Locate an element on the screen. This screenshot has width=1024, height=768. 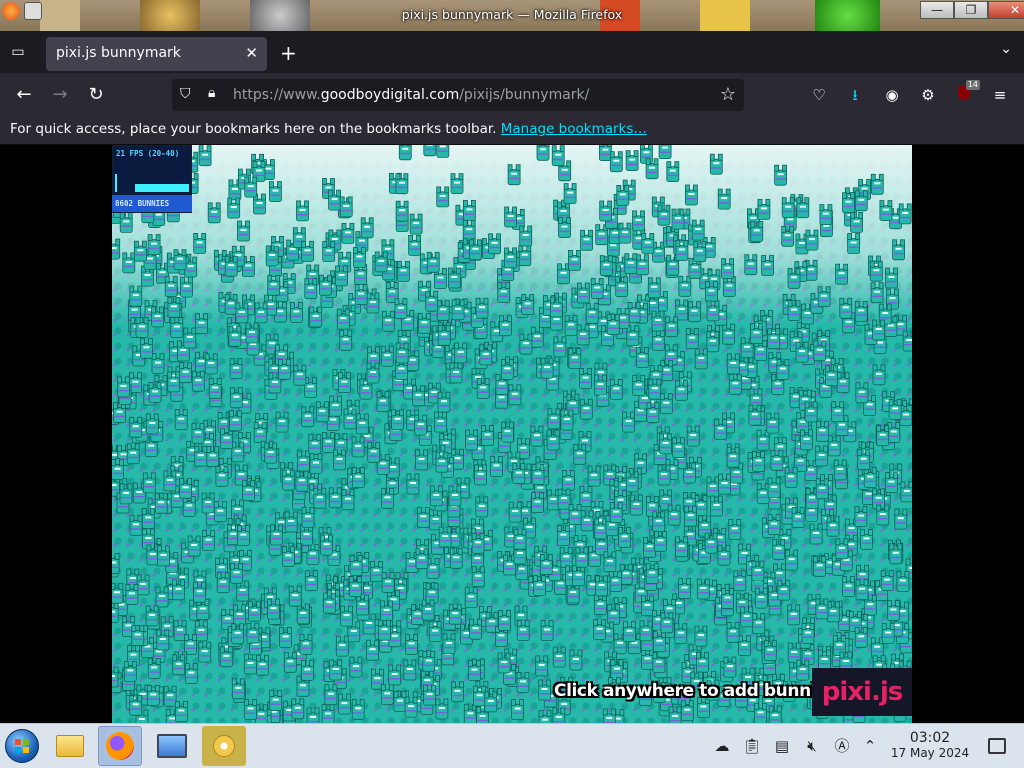
reload-button: ↻ is located at coordinates (96, 96).